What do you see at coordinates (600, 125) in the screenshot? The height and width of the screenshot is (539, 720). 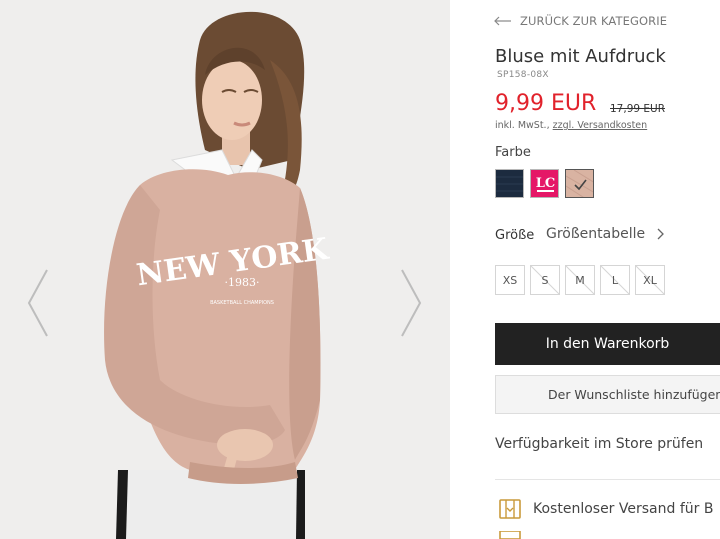 I see `shipping-cost-link: zzgl. Versandkosten` at bounding box center [600, 125].